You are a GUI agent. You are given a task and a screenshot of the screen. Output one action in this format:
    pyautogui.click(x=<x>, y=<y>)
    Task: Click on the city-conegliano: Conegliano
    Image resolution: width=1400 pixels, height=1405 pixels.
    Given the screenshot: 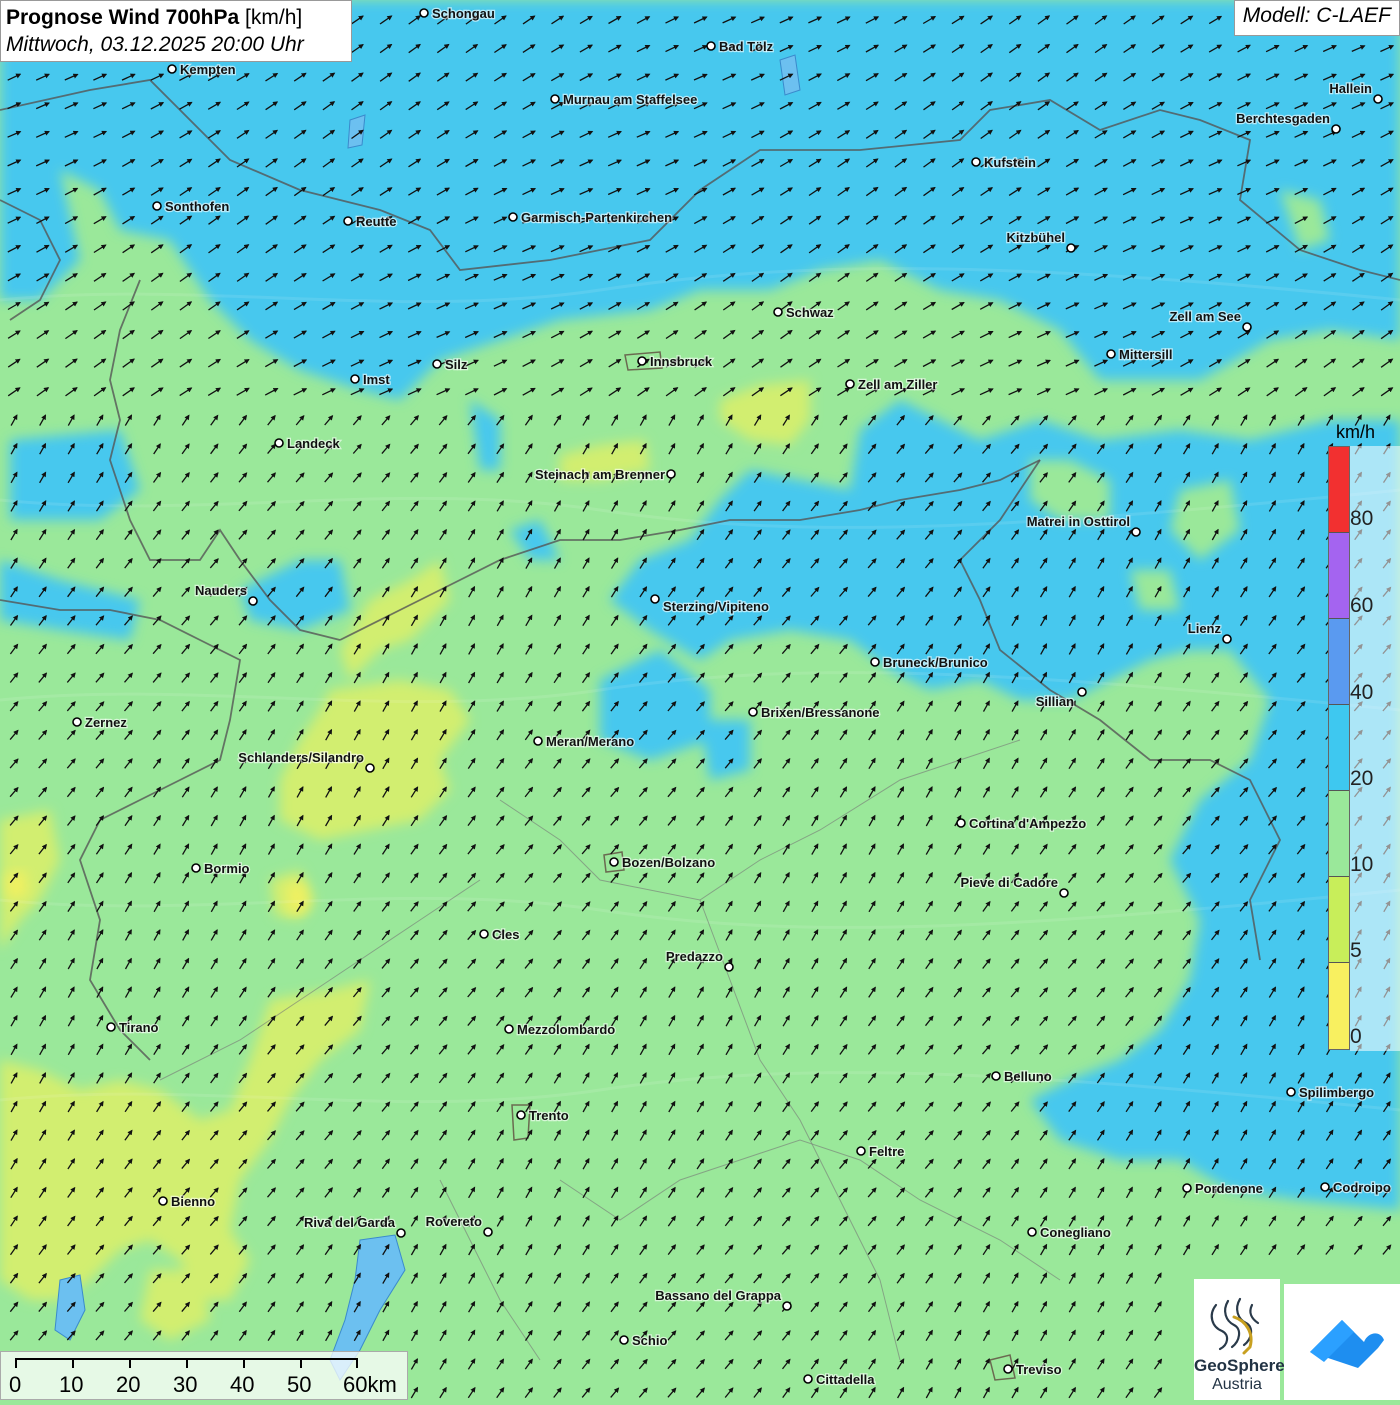 What is the action you would take?
    pyautogui.click(x=1069, y=1232)
    